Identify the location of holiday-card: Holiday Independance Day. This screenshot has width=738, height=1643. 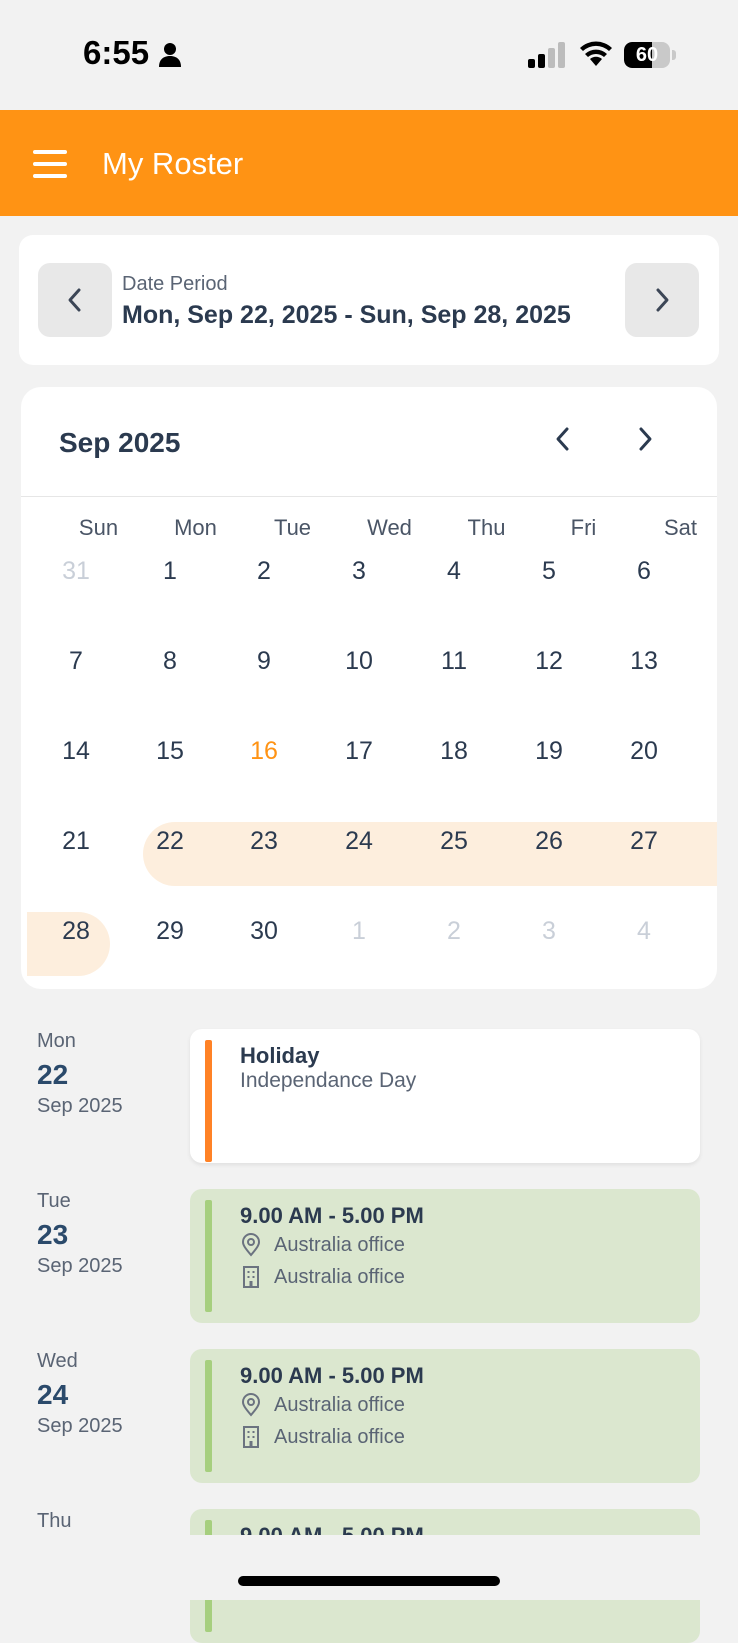
(445, 1096).